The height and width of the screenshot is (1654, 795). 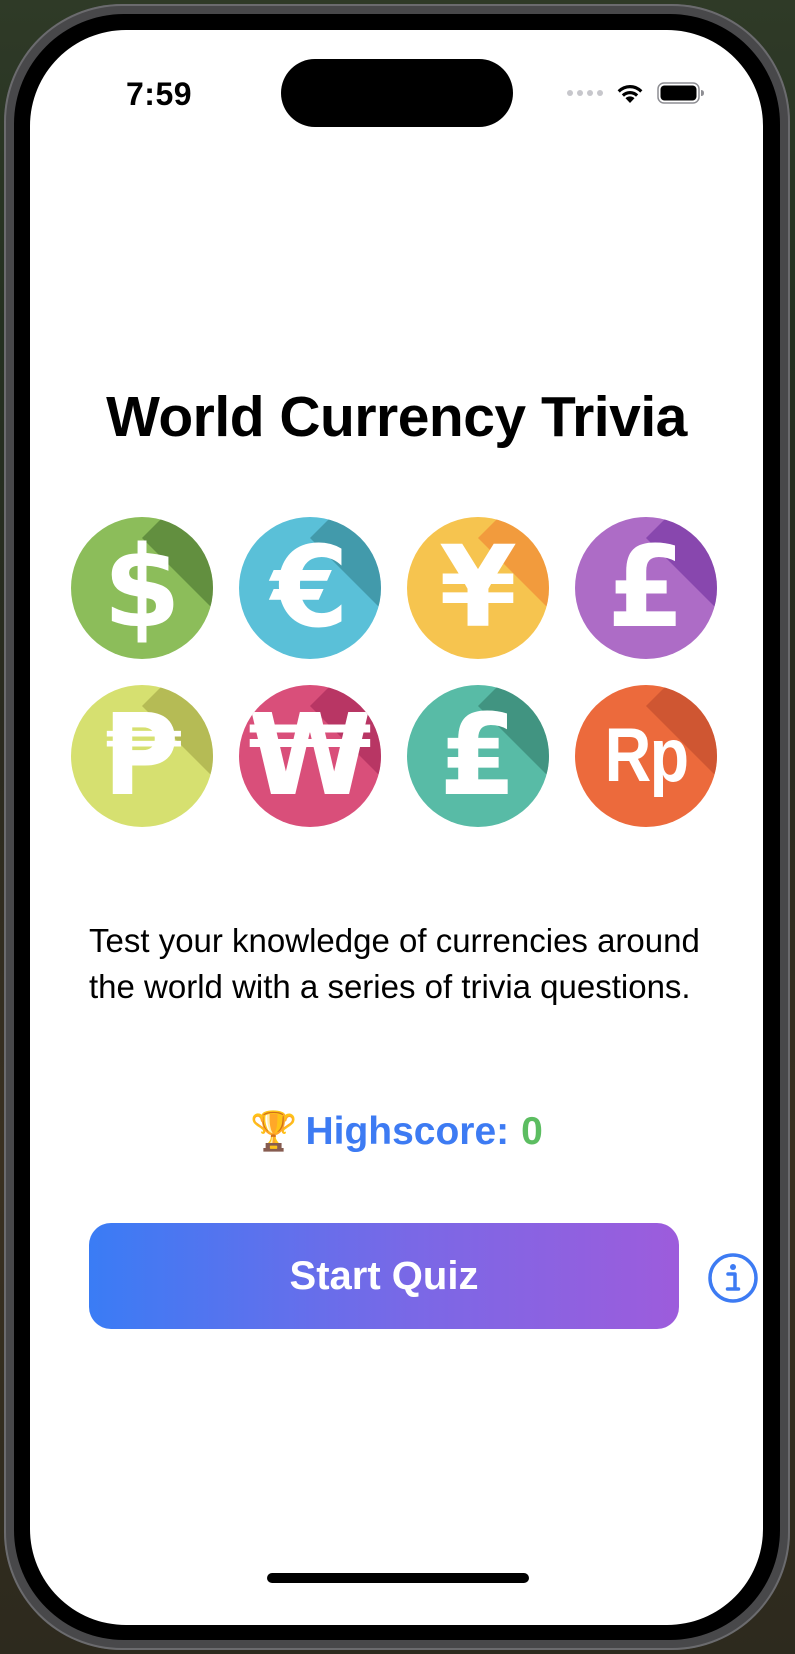 I want to click on euro-symbol: €, so click(x=310, y=588).